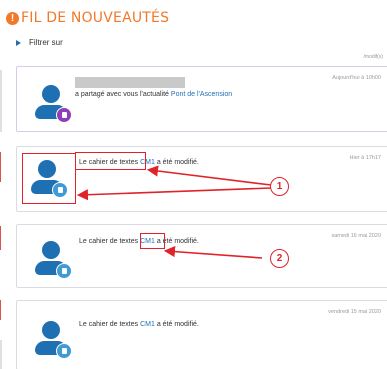 Image resolution: width=387 pixels, height=369 pixels. Describe the element at coordinates (279, 186) in the screenshot. I see `callout-1: 1` at that location.